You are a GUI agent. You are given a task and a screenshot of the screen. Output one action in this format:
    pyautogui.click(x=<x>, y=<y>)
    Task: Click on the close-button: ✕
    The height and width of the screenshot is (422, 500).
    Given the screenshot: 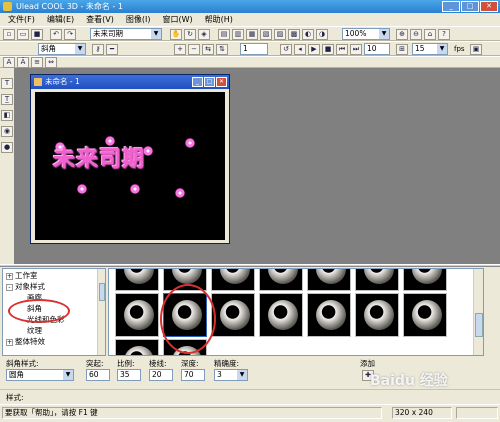 What is the action you would take?
    pyautogui.click(x=489, y=6)
    